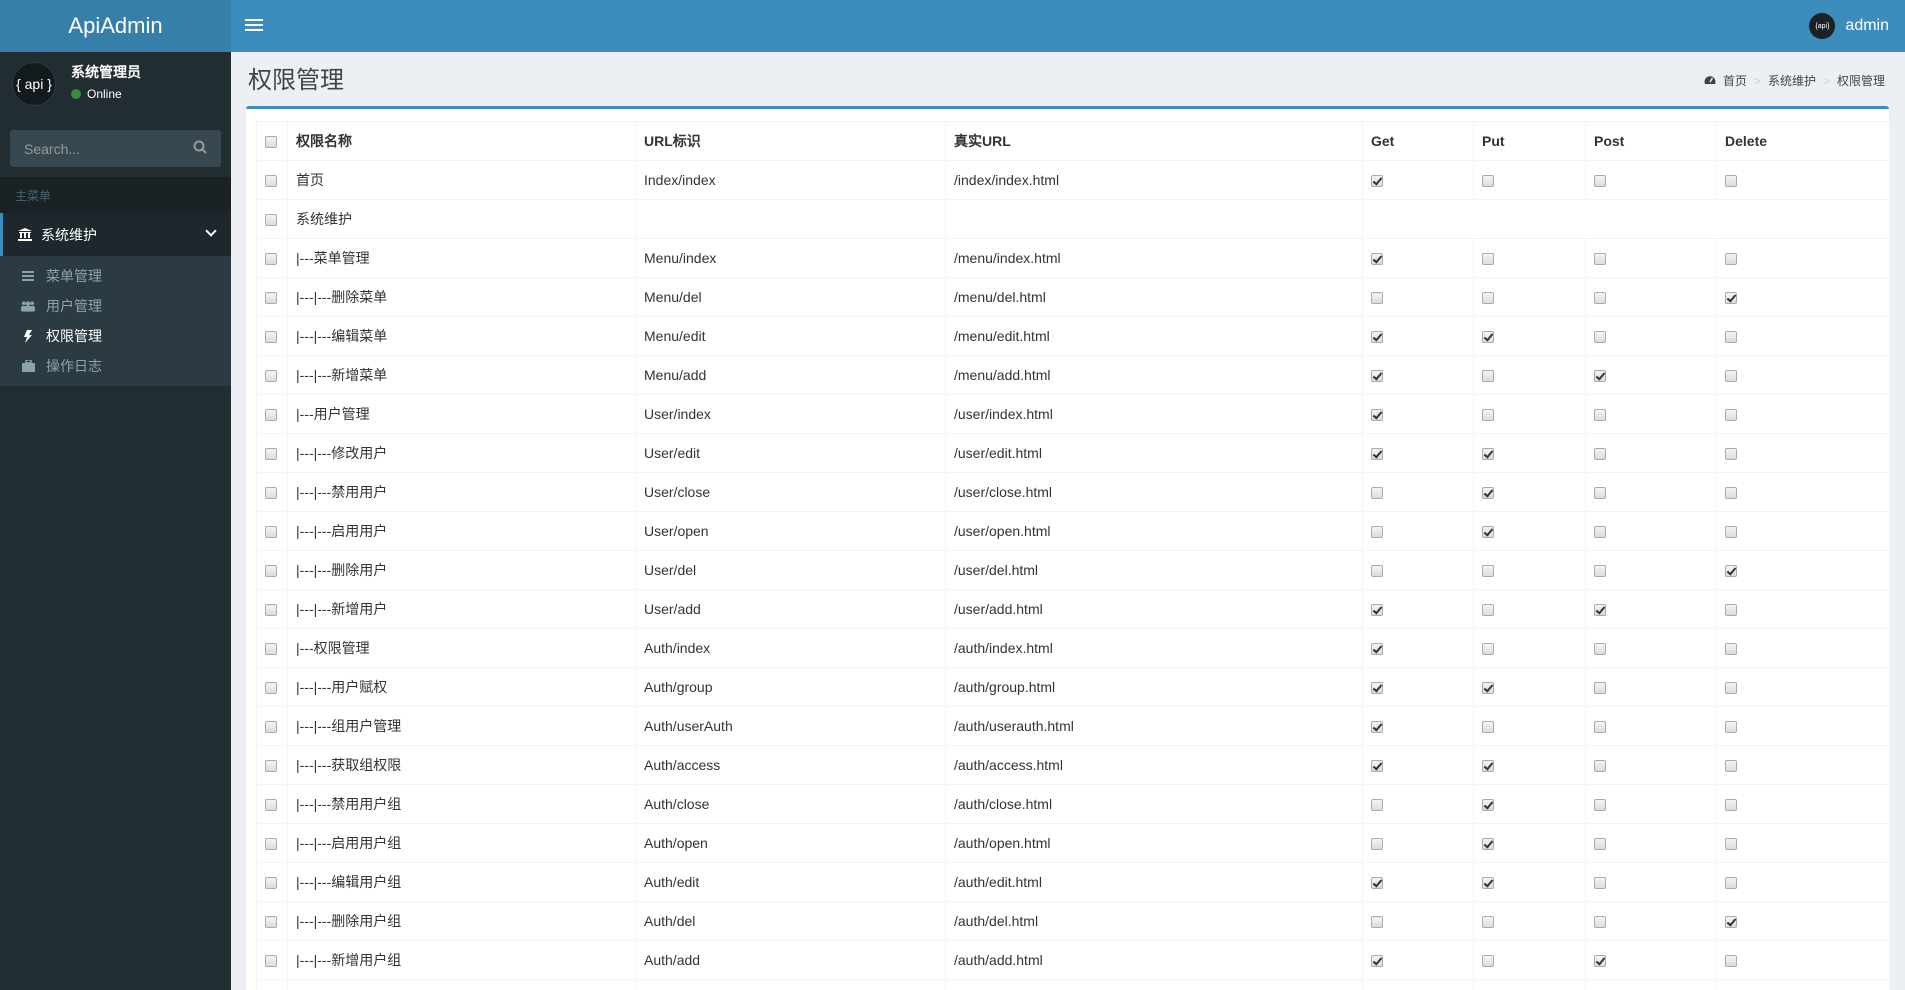 The width and height of the screenshot is (1905, 990). I want to click on sidebar-item-users: 用户管理, so click(115, 306).